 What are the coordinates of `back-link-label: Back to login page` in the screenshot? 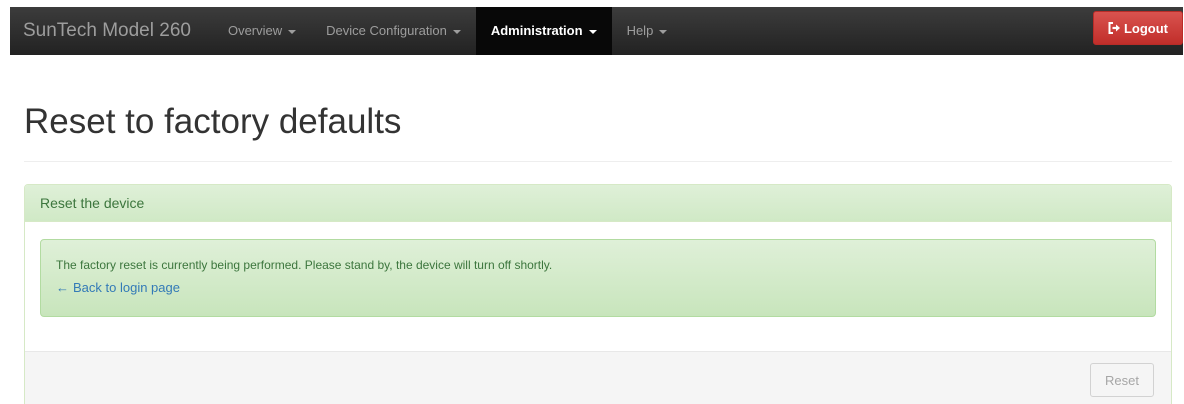 It's located at (126, 287).